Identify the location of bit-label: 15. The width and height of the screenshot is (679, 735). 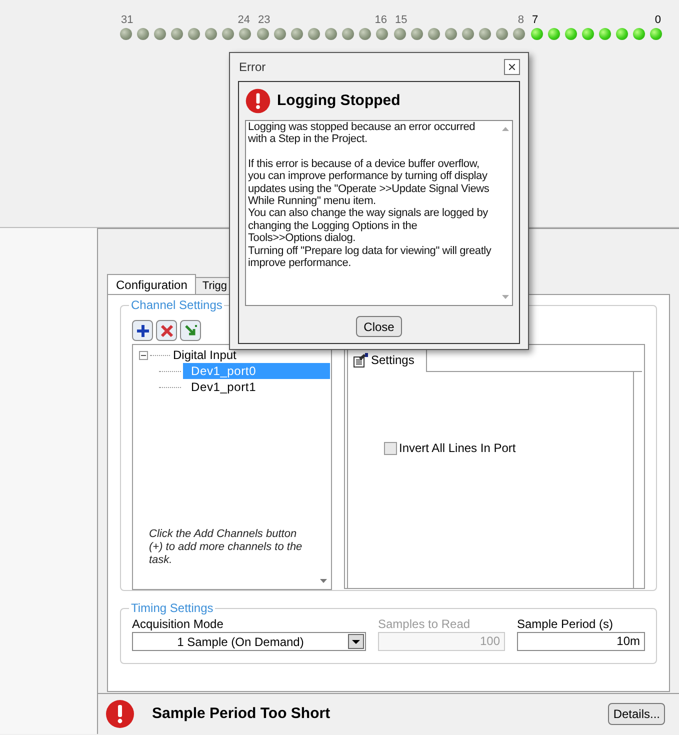
(401, 20).